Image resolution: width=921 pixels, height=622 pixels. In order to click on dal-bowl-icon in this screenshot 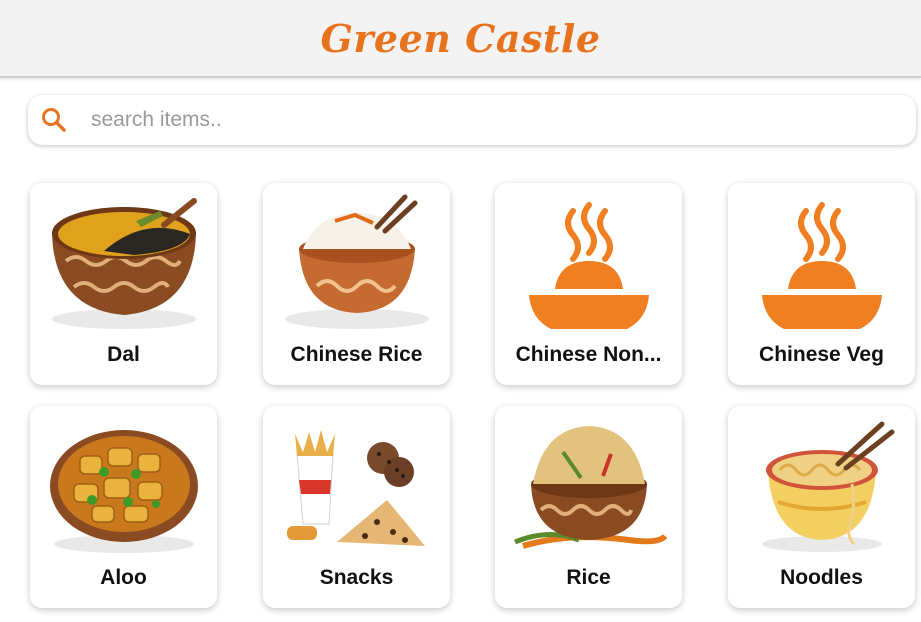, I will do `click(124, 263)`.